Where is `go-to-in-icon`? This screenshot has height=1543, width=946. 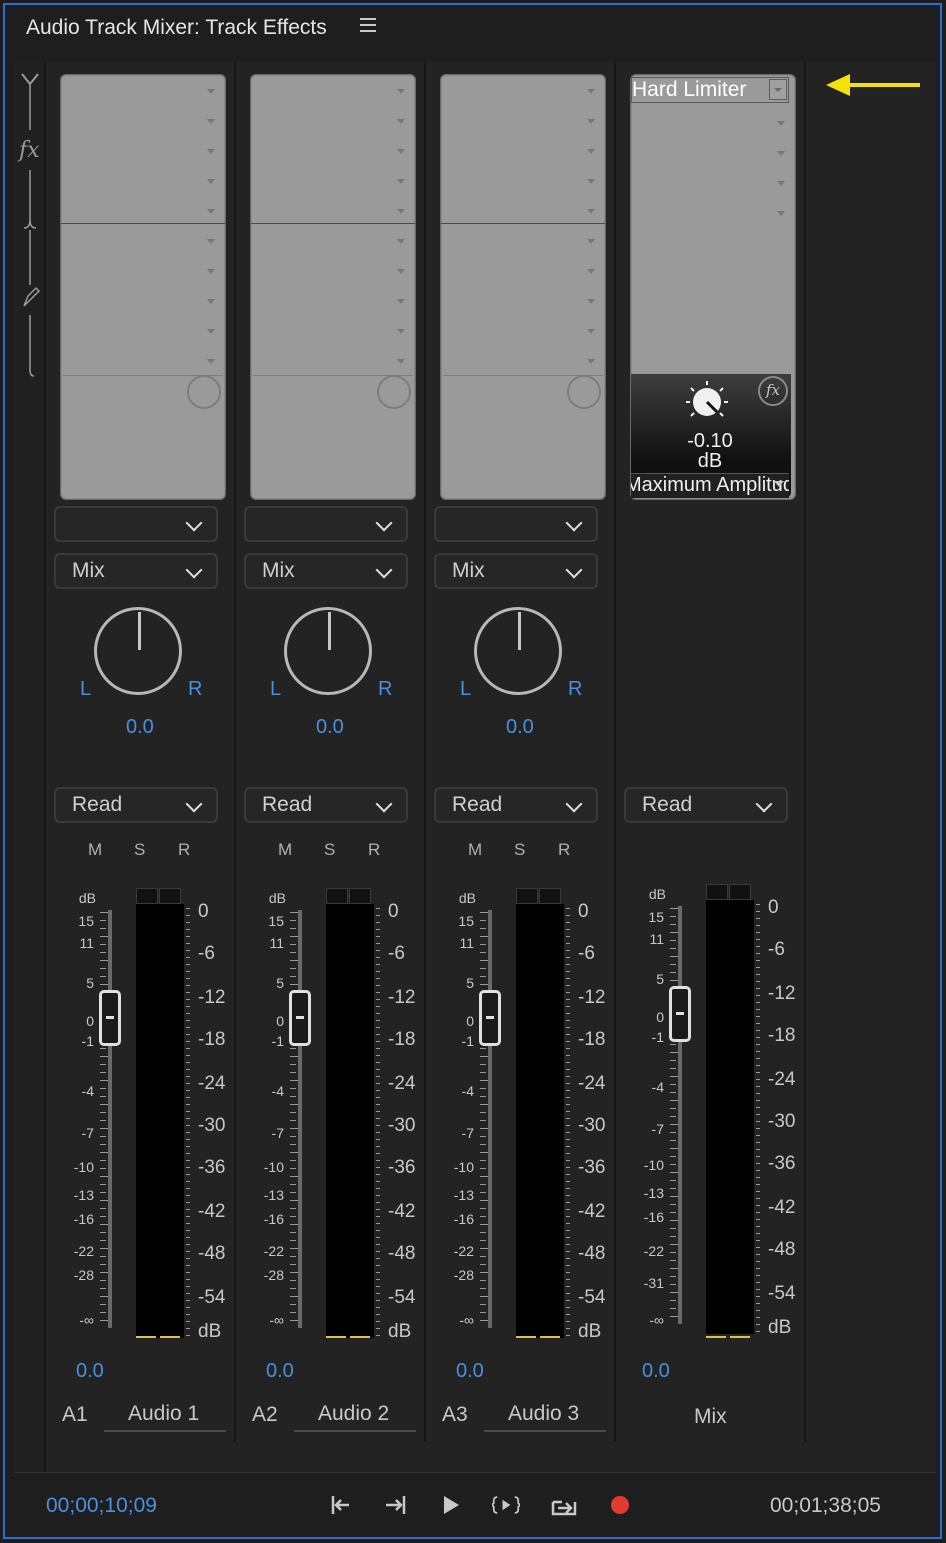 go-to-in-icon is located at coordinates (341, 1505).